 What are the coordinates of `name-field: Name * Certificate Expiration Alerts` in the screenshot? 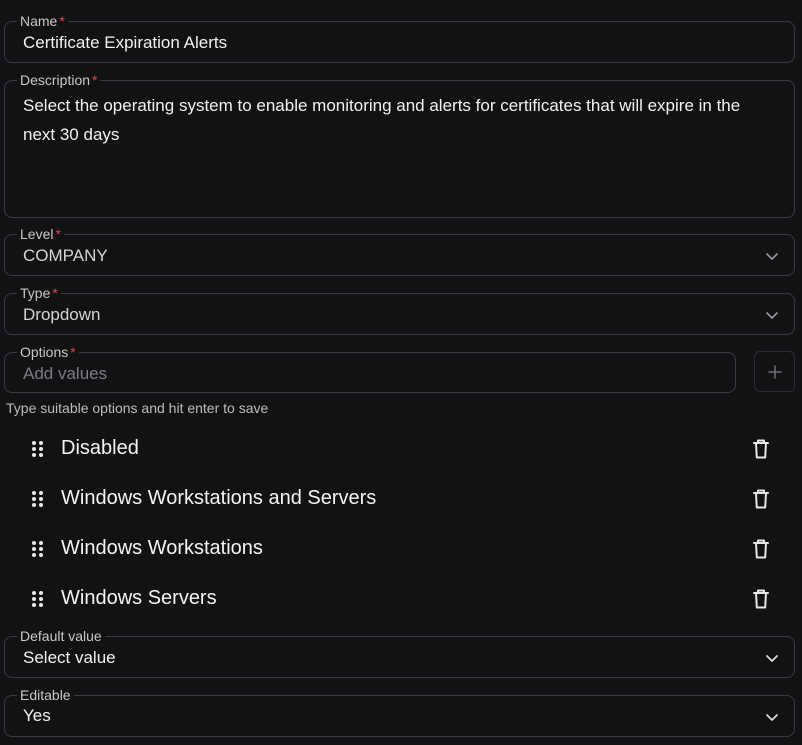 It's located at (399, 38).